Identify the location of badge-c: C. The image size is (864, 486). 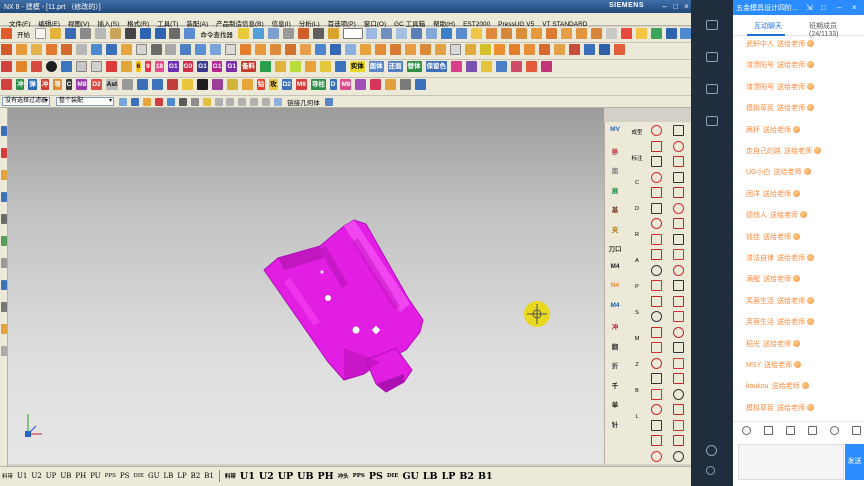
(69, 84).